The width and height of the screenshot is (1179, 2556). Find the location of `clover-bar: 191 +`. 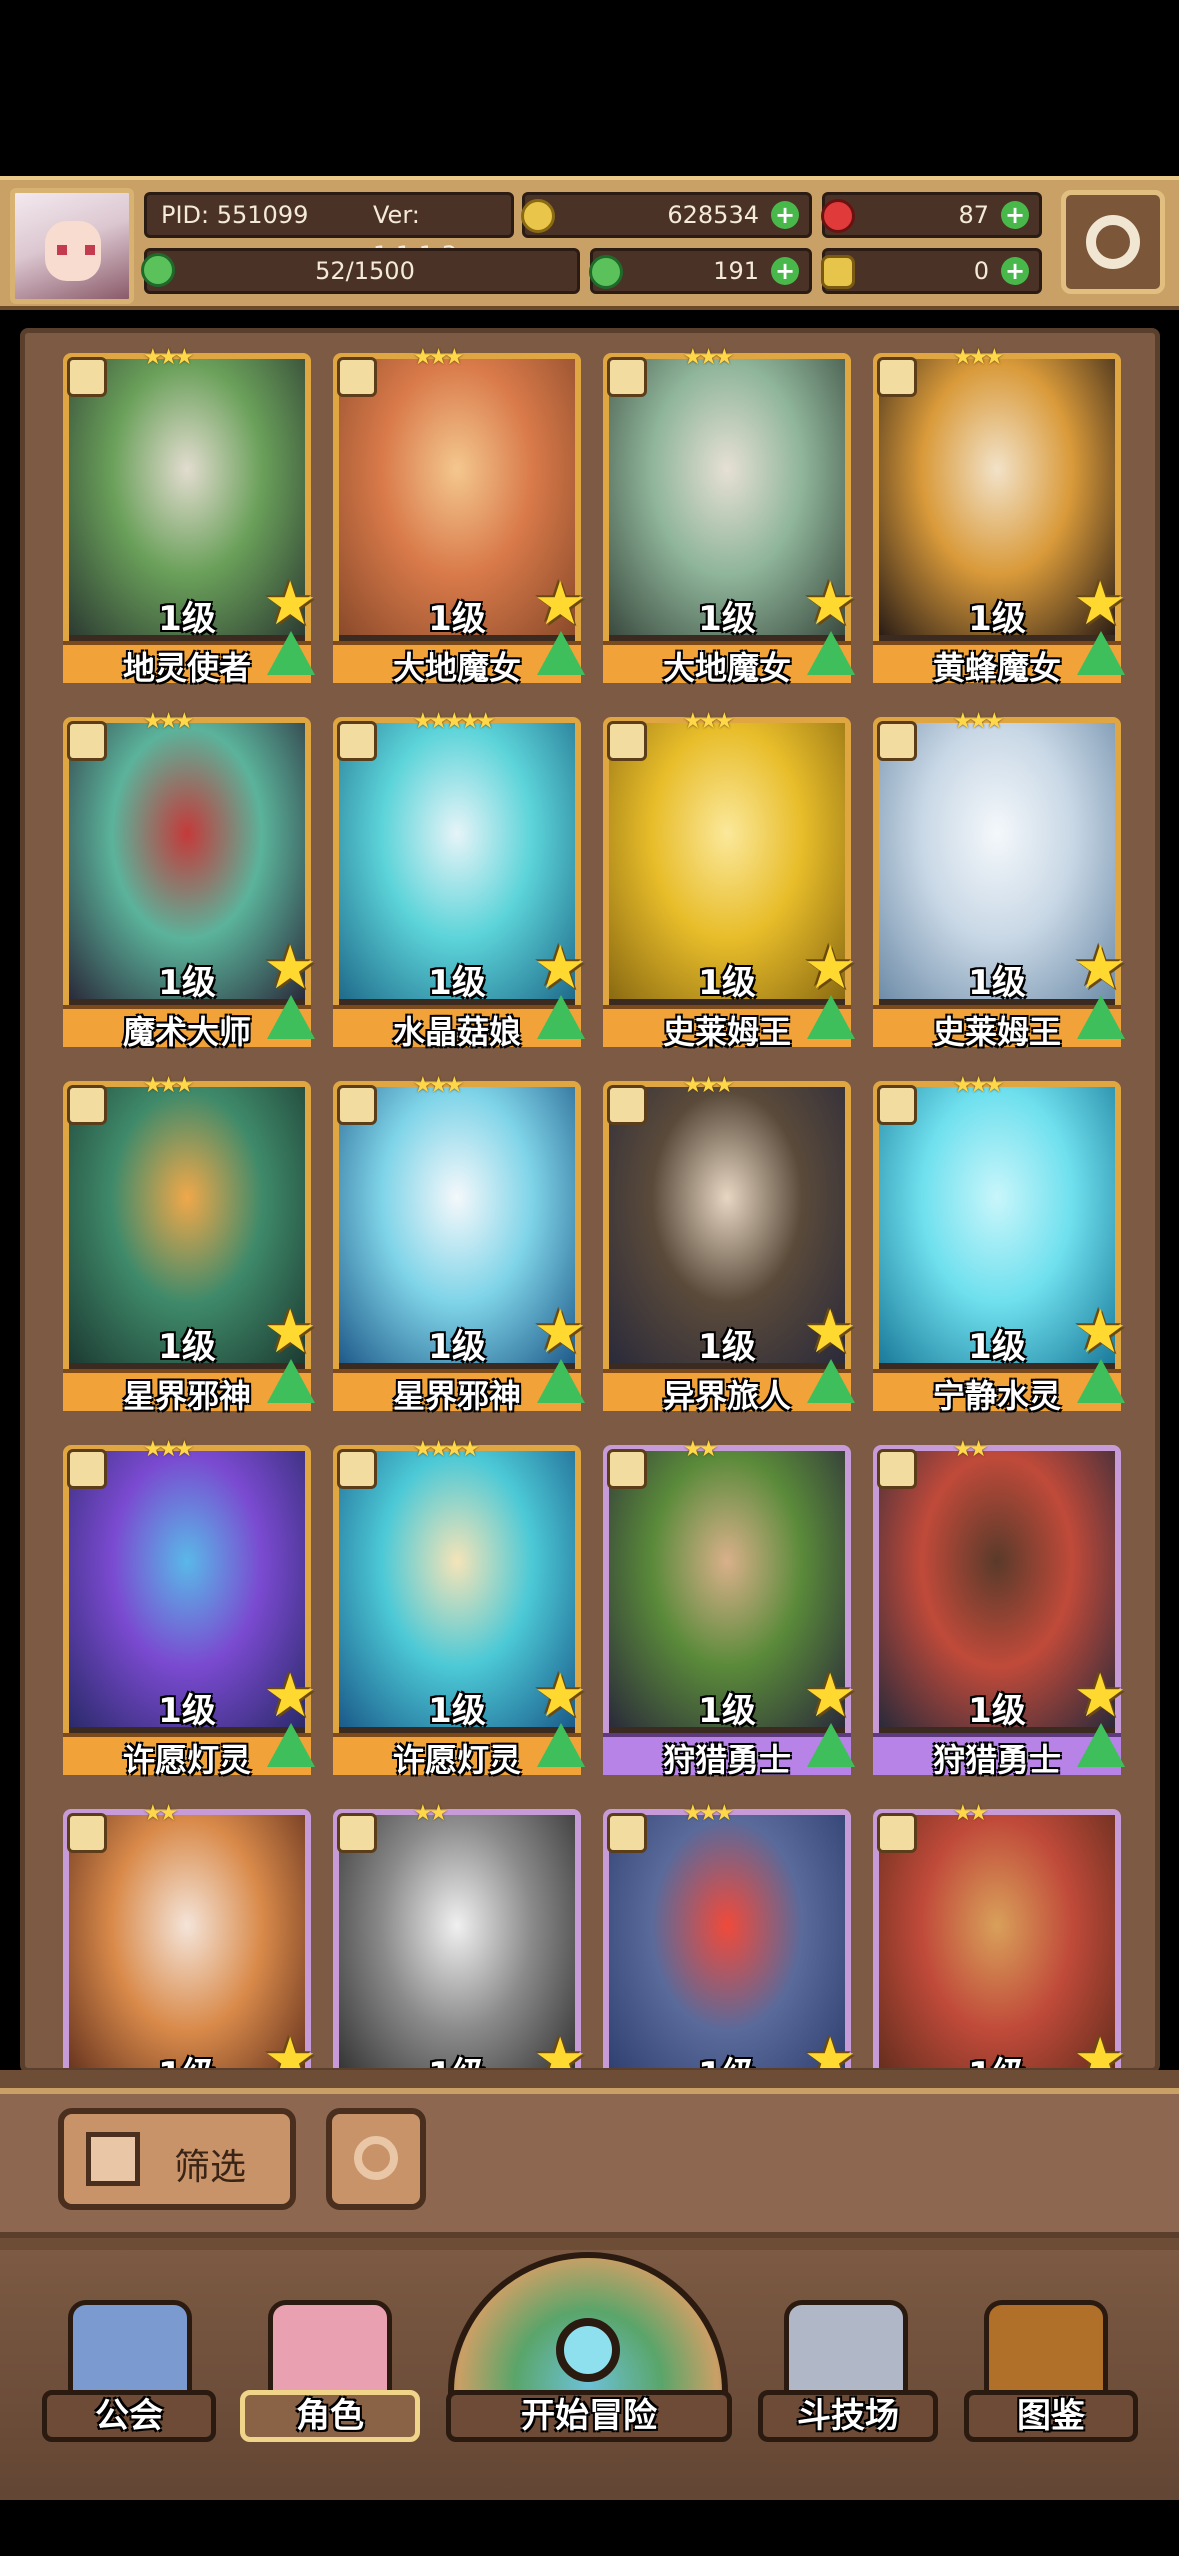

clover-bar: 191 + is located at coordinates (700, 271).